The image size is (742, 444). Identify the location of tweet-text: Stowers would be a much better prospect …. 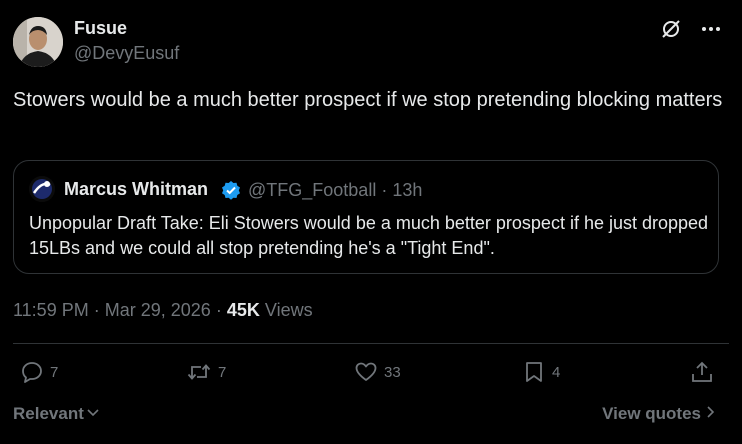
(368, 100).